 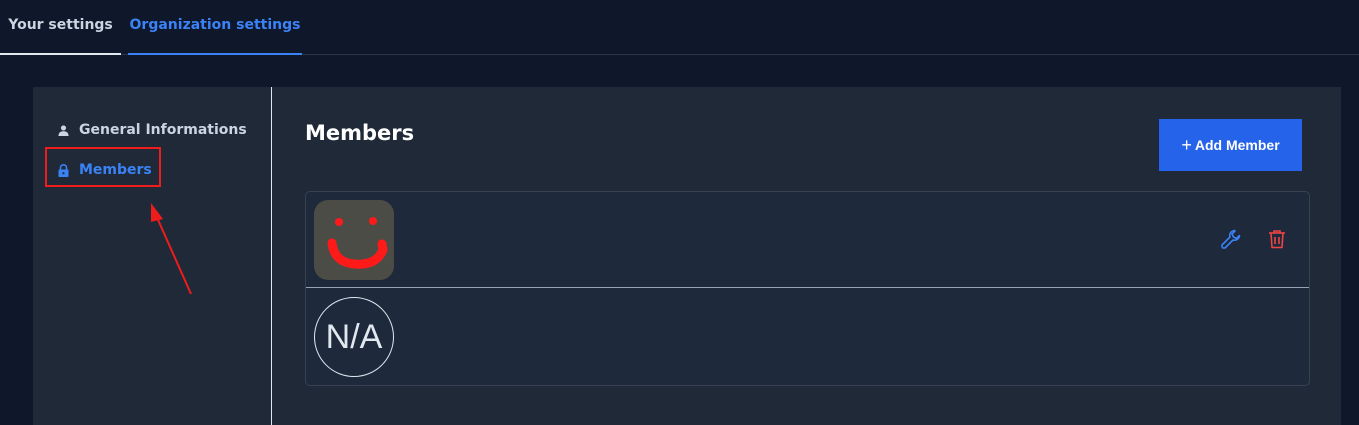 I want to click on annotation-highlight-box, so click(x=103, y=167).